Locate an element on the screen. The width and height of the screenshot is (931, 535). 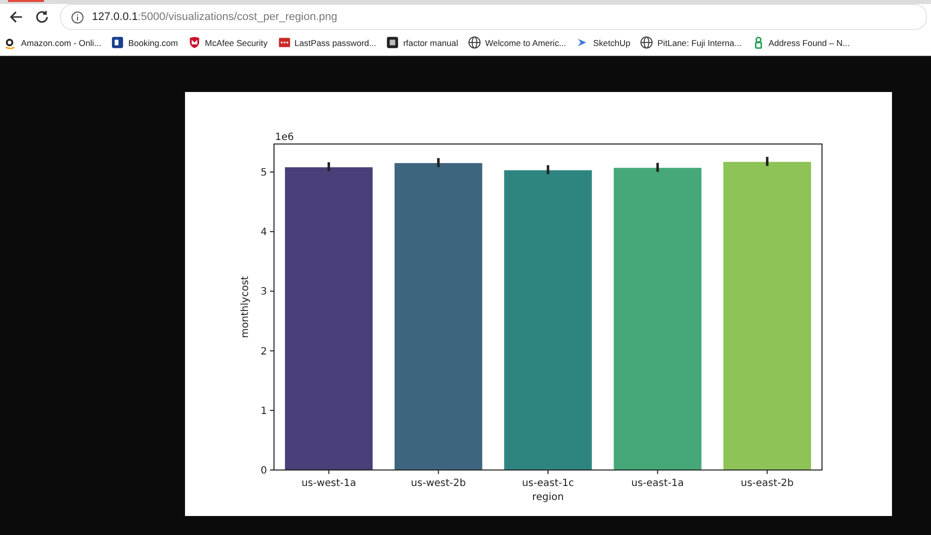
y-tick-label: 5 is located at coordinates (263, 173).